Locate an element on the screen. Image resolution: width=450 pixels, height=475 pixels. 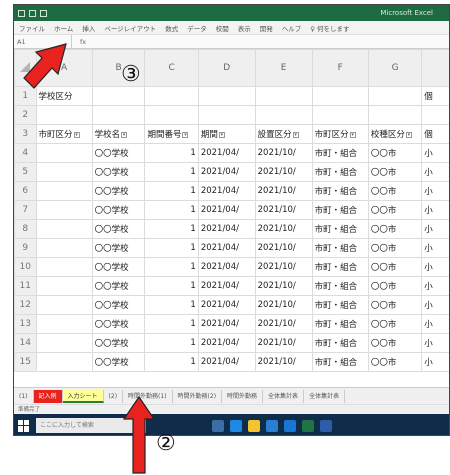
menu-item: ファイル is located at coordinates (32, 28).